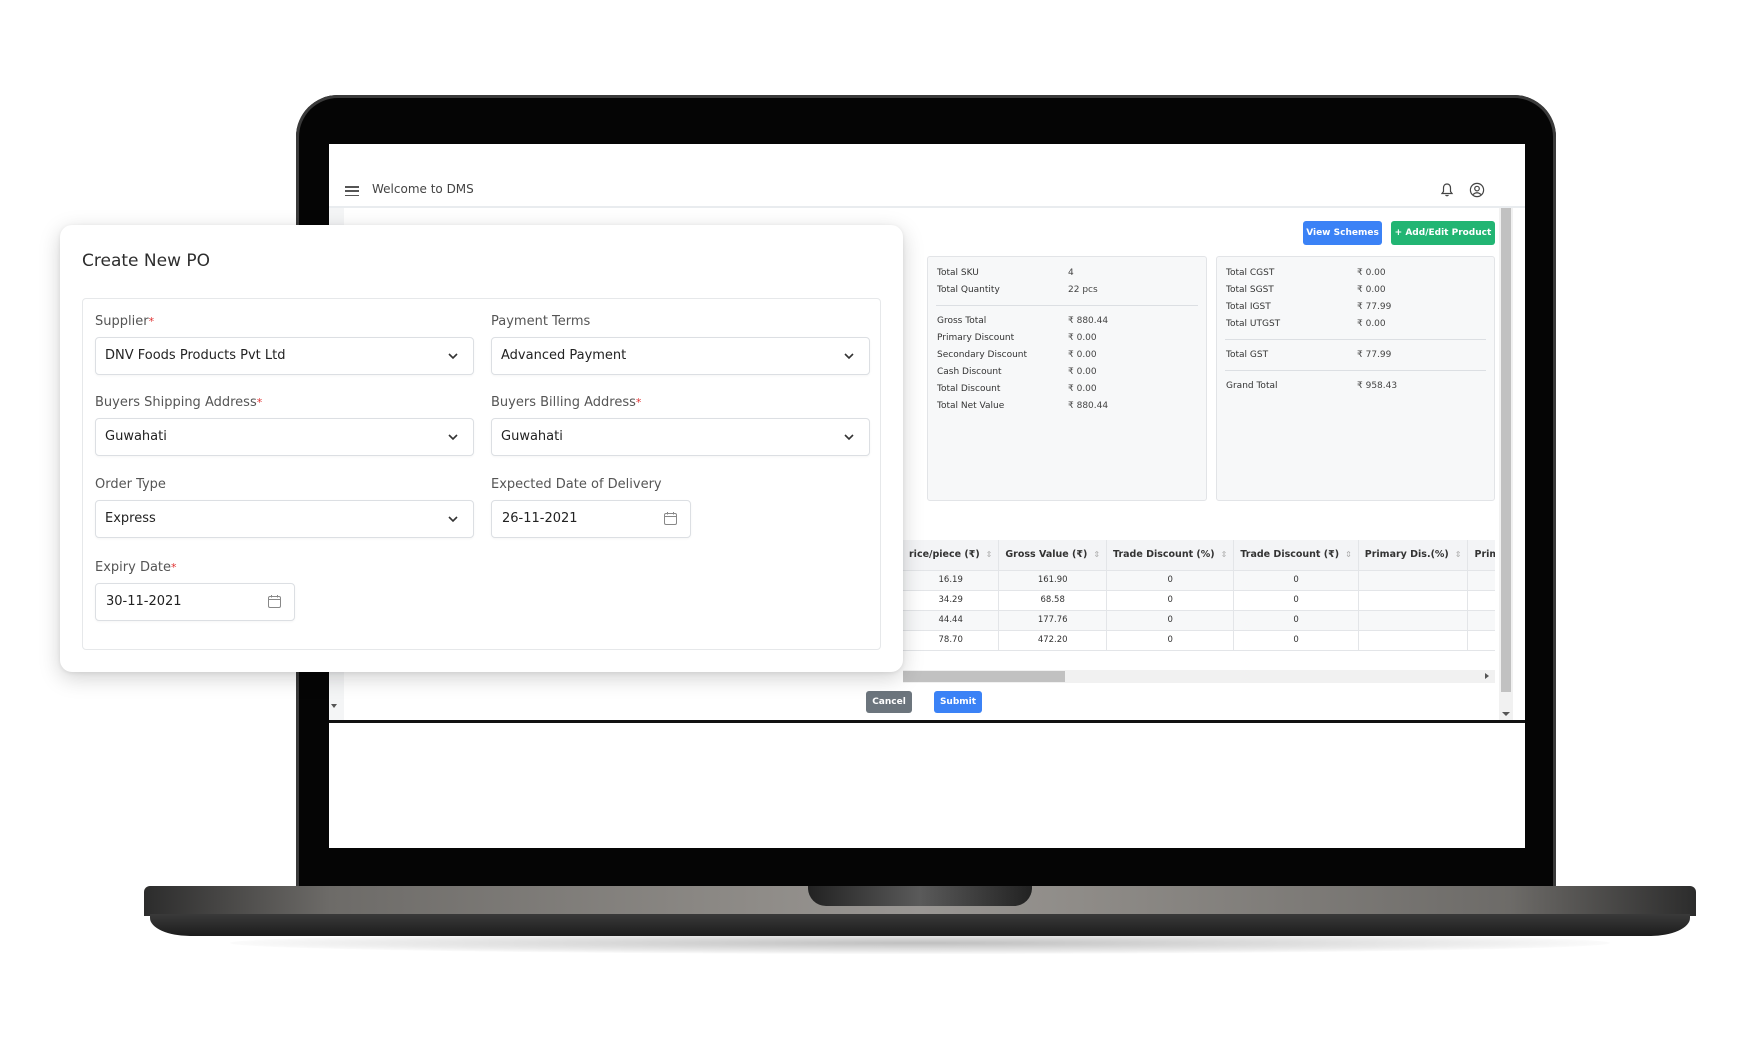 The width and height of the screenshot is (1749, 1039). Describe the element at coordinates (1296, 555) in the screenshot. I see `column-header-trade-discount-amt: Trade Discount (₹) ⇕` at that location.